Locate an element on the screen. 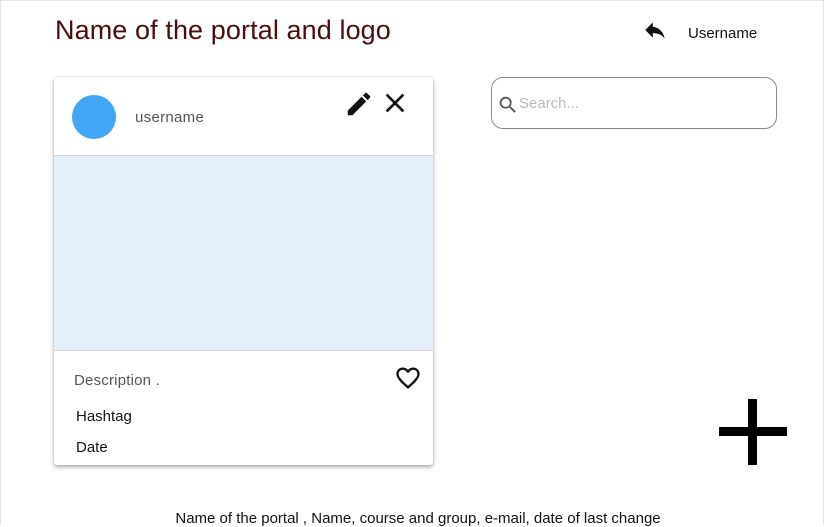 This screenshot has width=824, height=527. heart-icon is located at coordinates (408, 378).